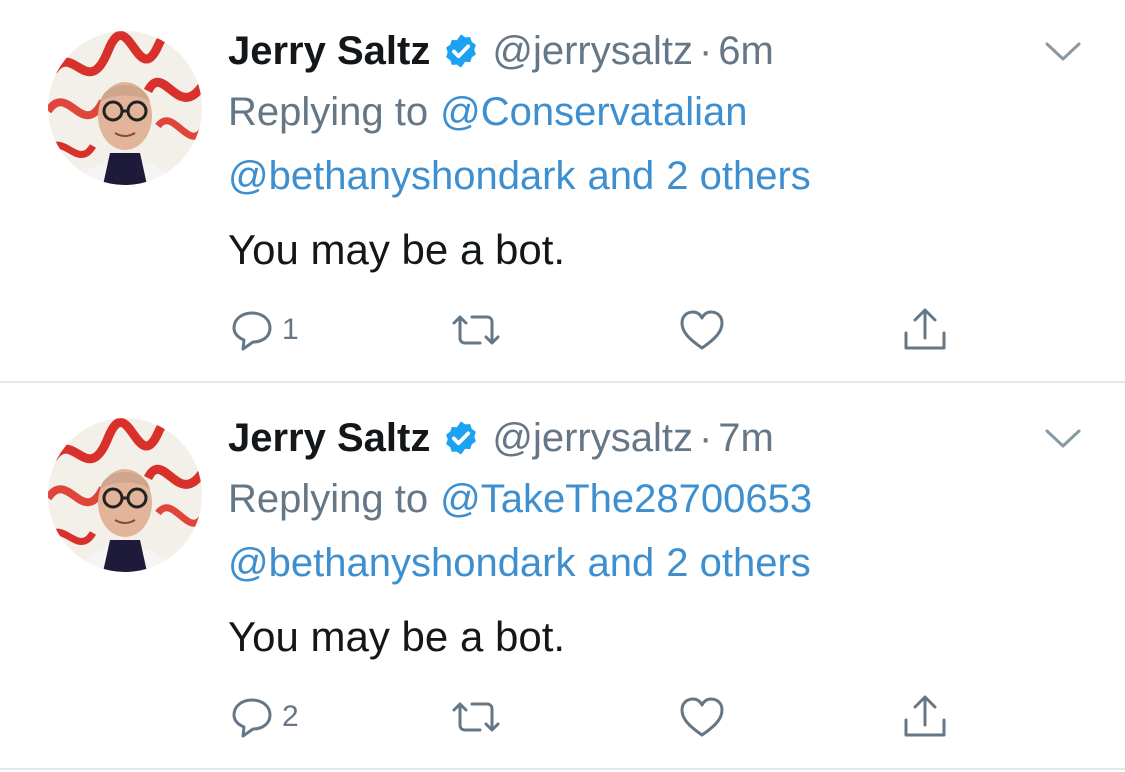 The height and width of the screenshot is (772, 1125). Describe the element at coordinates (626, 499) in the screenshot. I see `mention-link: @TakeThe28700653` at that location.